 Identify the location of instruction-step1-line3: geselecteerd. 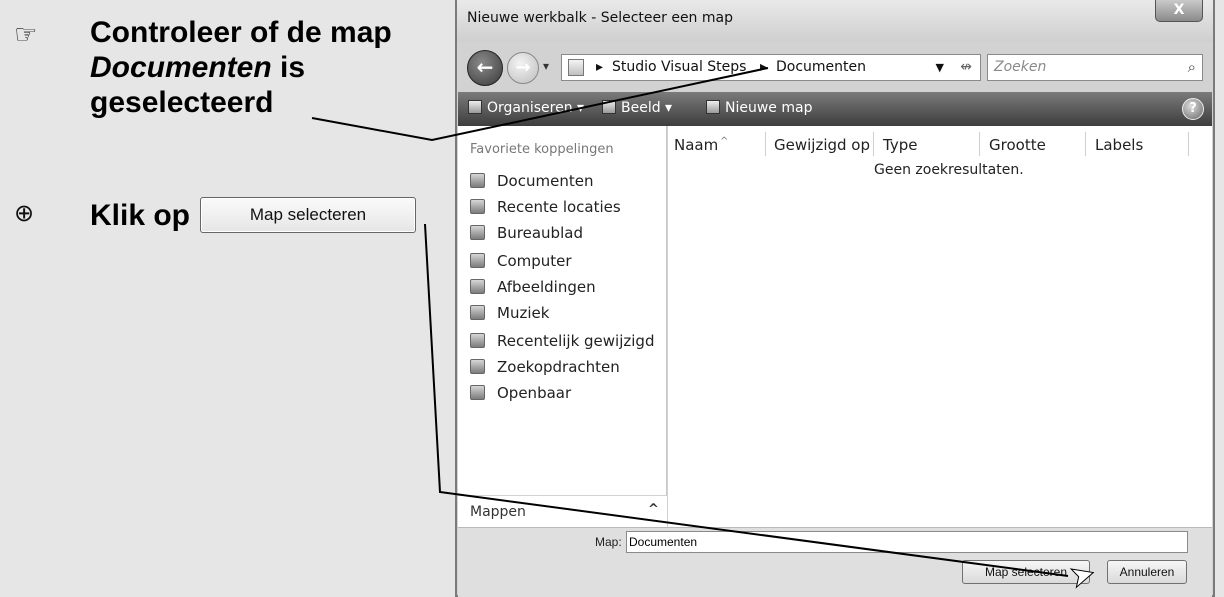
(182, 102).